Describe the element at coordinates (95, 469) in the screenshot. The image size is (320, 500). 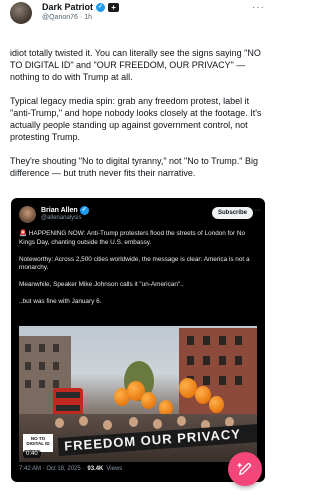
I see `views-count: 93.4K` at that location.